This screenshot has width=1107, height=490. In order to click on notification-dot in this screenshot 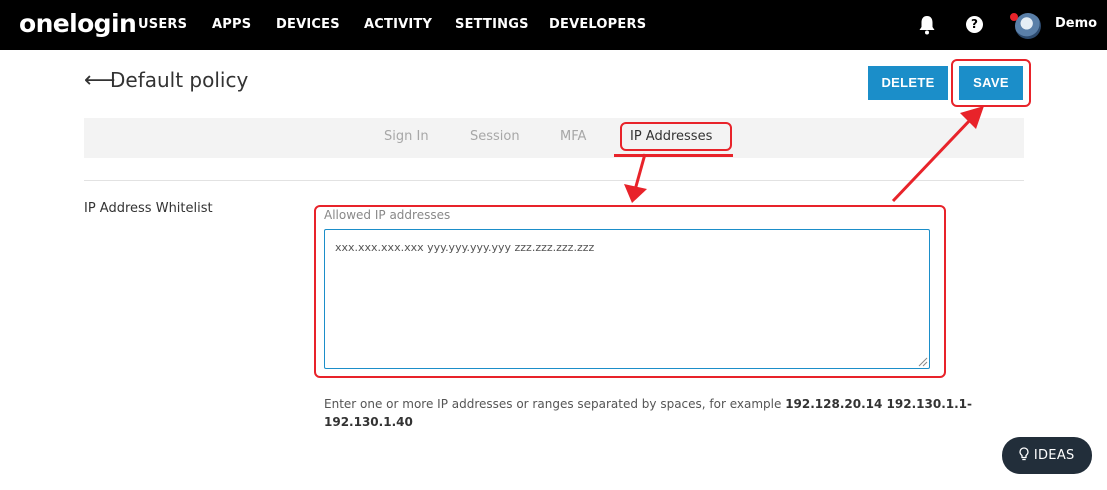, I will do `click(1014, 17)`.